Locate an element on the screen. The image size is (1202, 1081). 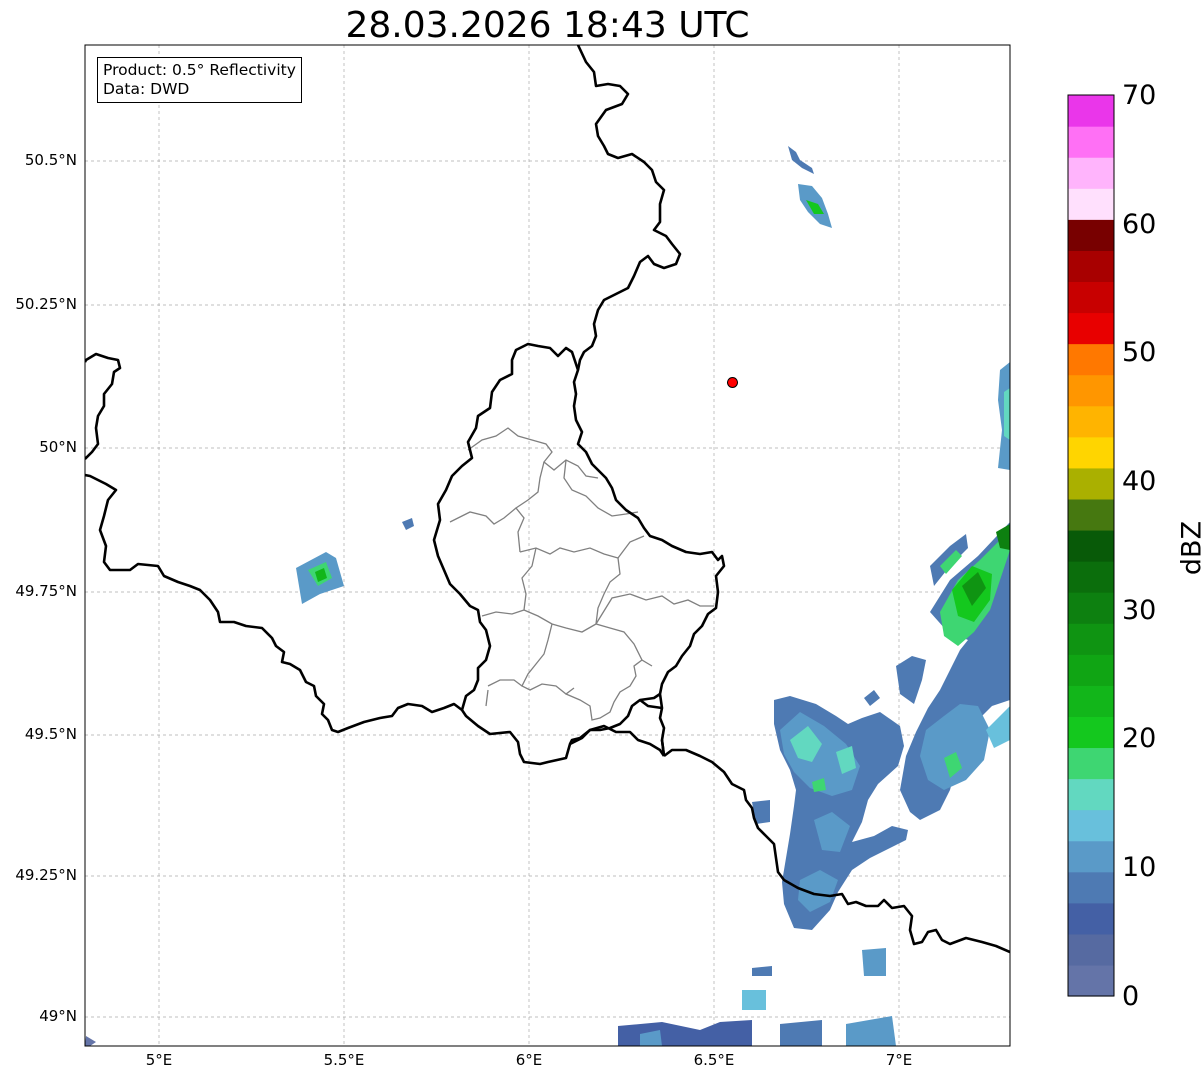
colorbar-tick-label: 70 is located at coordinates (1139, 95).